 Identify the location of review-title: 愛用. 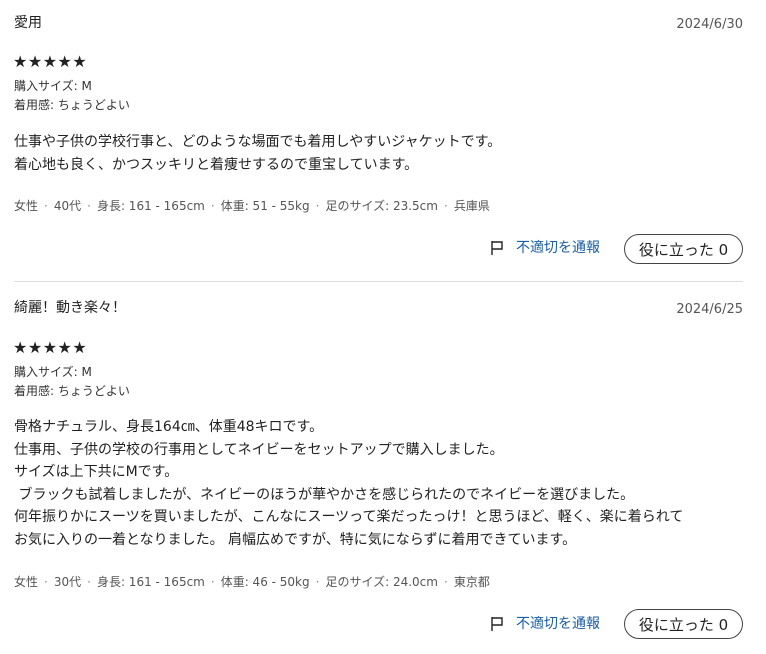
(28, 23).